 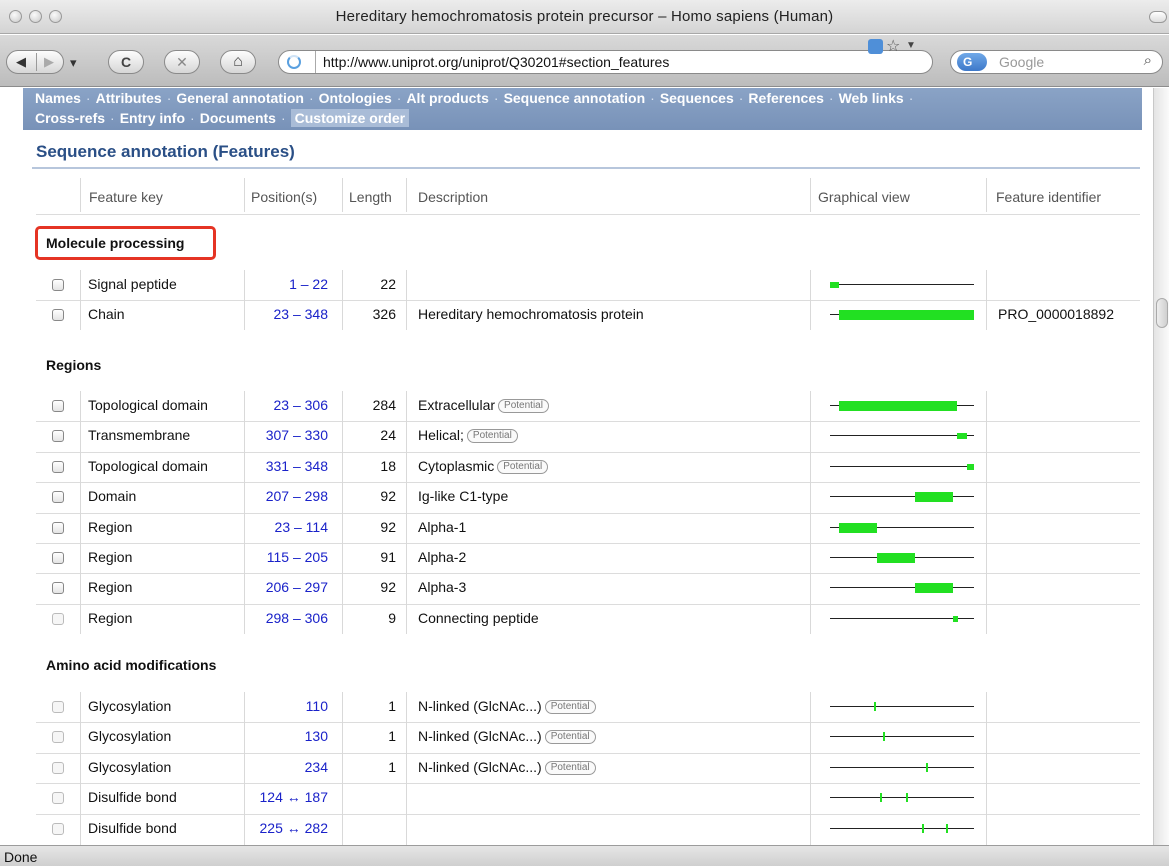 What do you see at coordinates (350, 118) in the screenshot?
I see `customize-order-link: Customize order` at bounding box center [350, 118].